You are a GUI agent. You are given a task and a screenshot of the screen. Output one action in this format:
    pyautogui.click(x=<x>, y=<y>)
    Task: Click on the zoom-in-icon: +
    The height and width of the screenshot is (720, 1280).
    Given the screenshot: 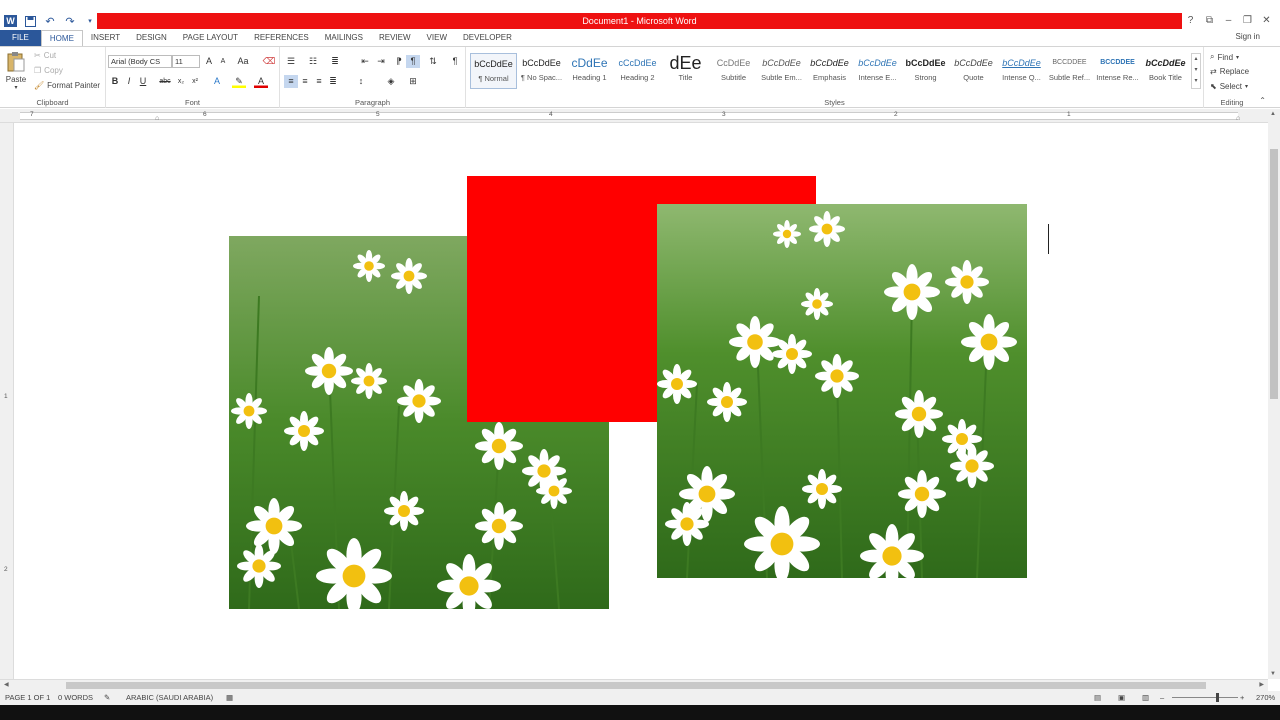 What is the action you would take?
    pyautogui.click(x=1242, y=697)
    